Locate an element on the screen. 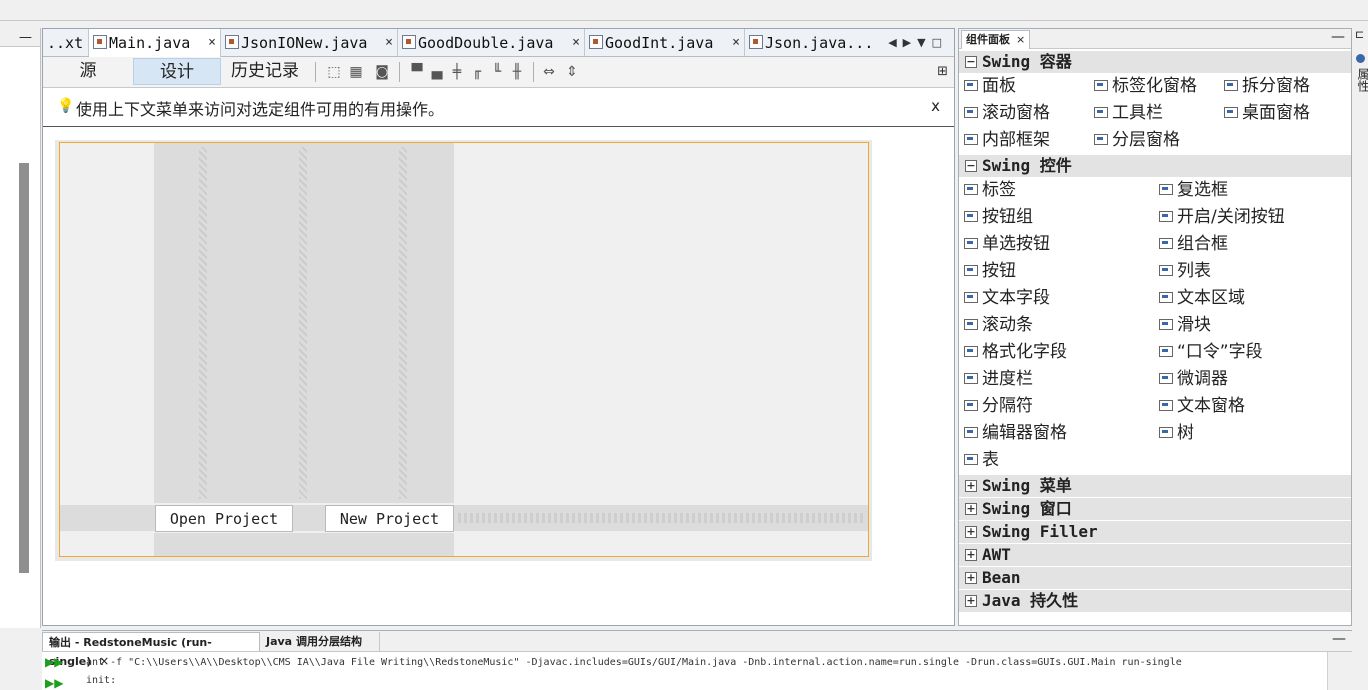 The height and width of the screenshot is (690, 1368). palette-item: 分层窗格 is located at coordinates (1137, 140).